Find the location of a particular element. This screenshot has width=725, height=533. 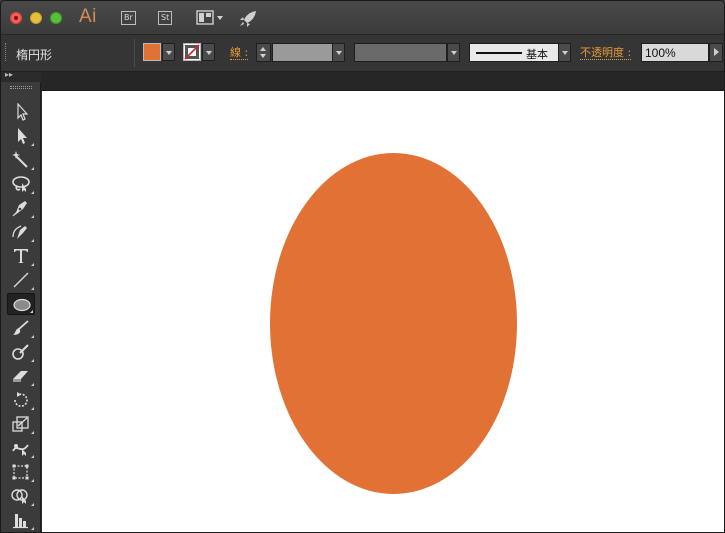

eraser-tool is located at coordinates (21, 376).